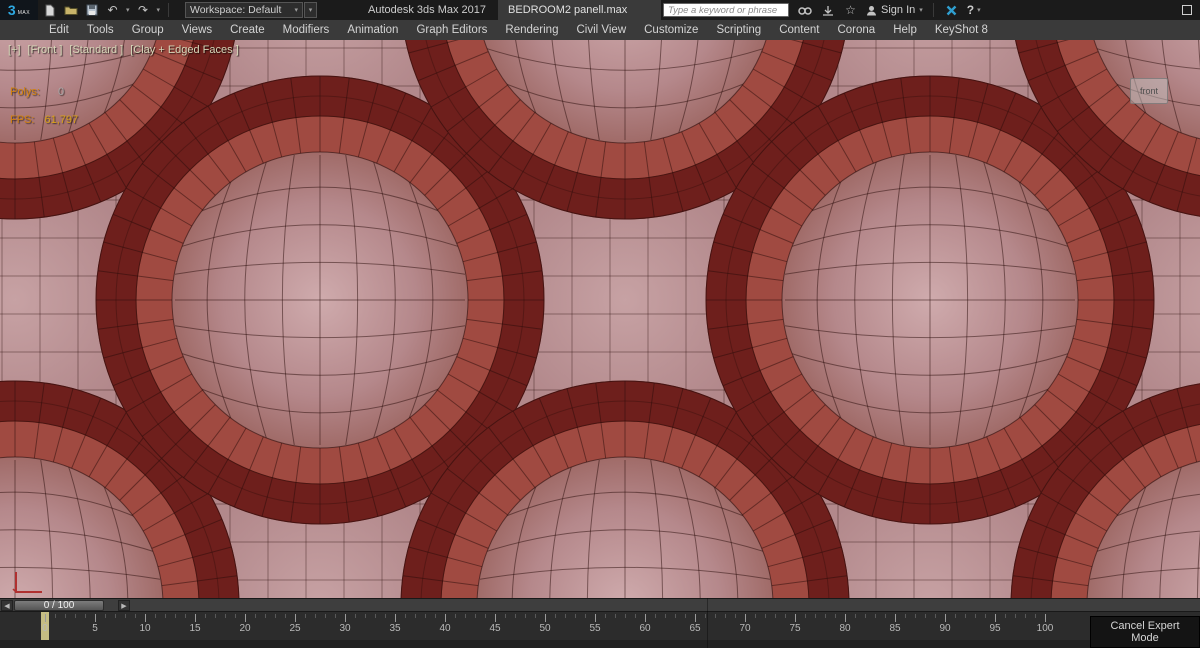  I want to click on help-menu: ? ▾, so click(974, 10).